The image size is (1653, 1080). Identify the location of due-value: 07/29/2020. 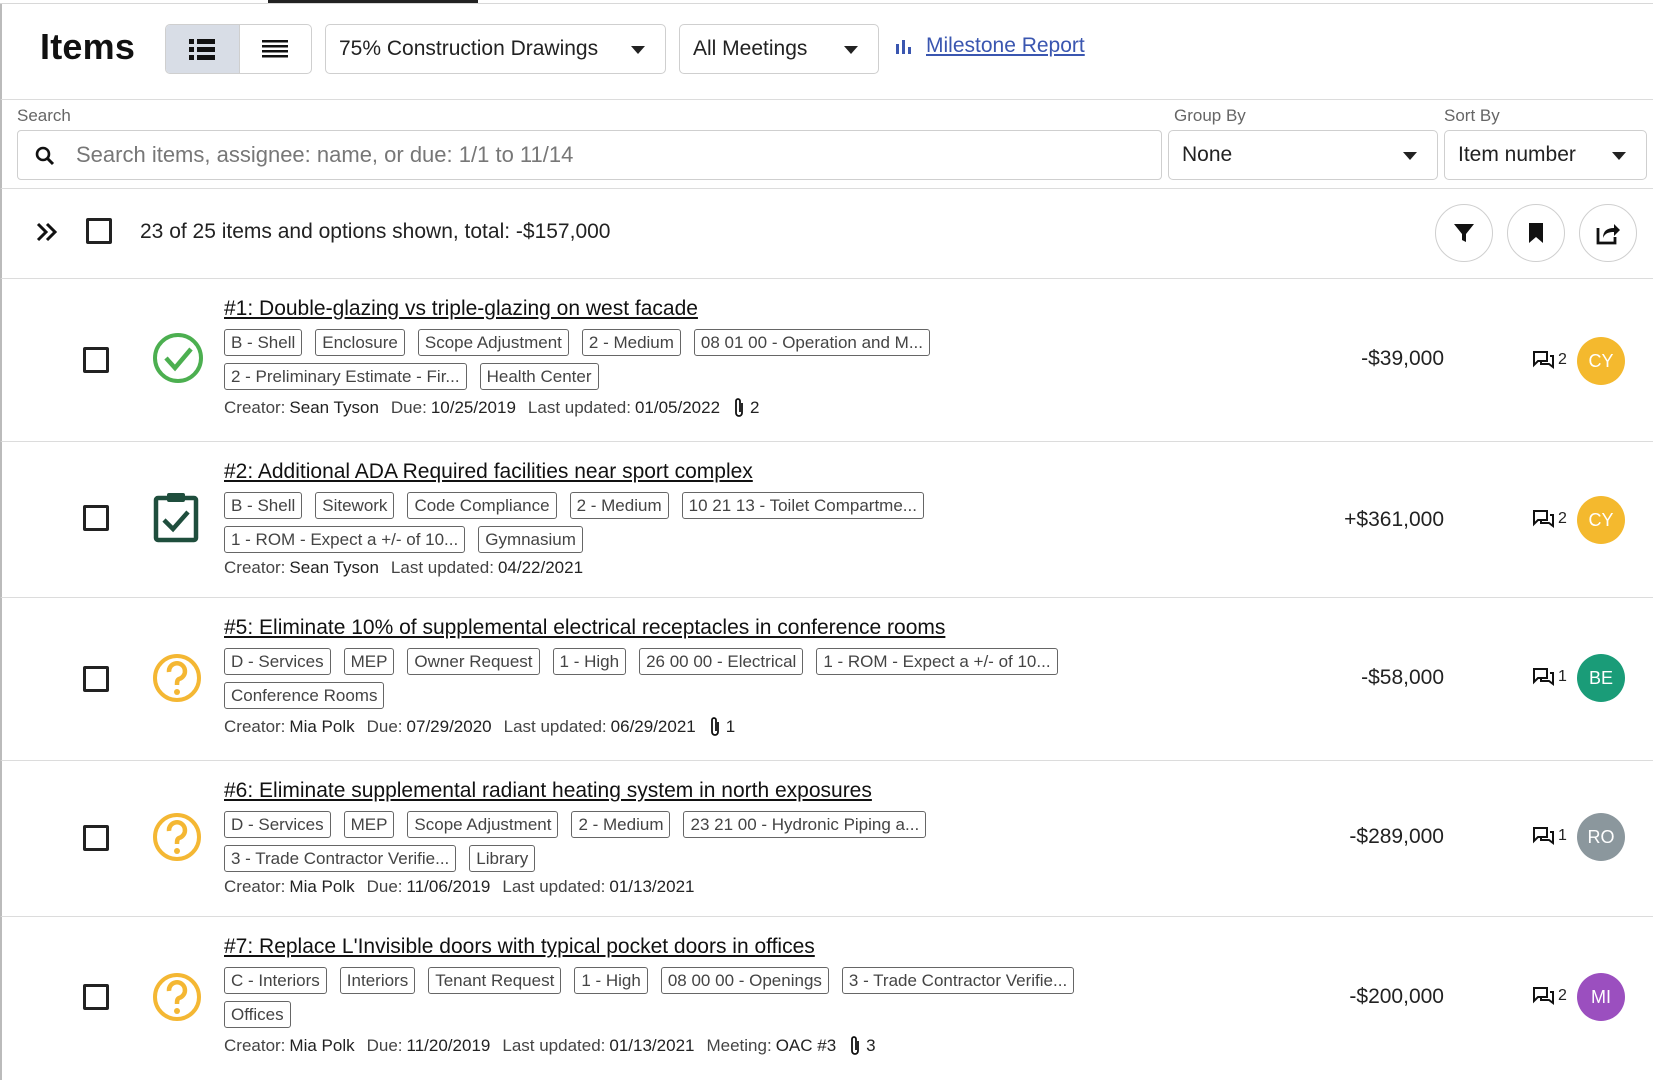
(449, 726).